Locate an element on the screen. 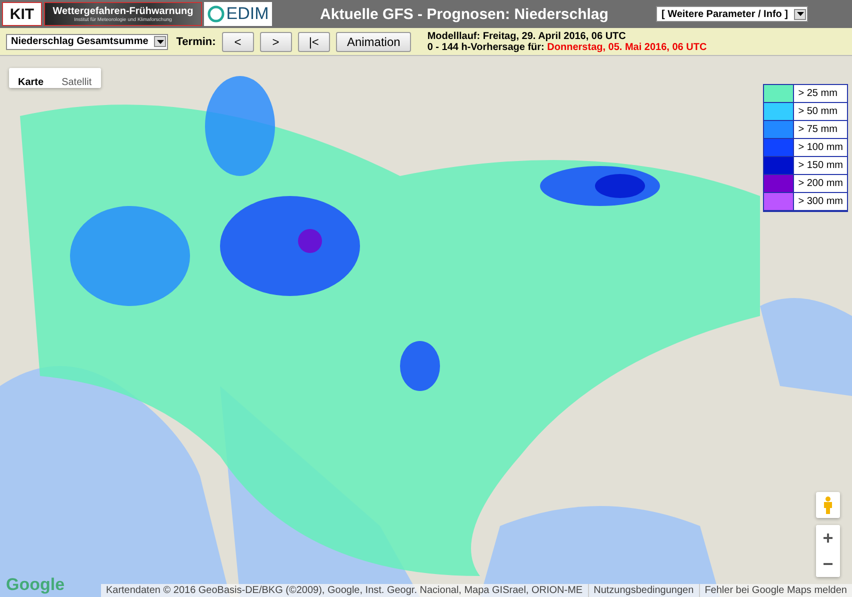 The image size is (852, 597). zoom-in-button: + is located at coordinates (828, 538).